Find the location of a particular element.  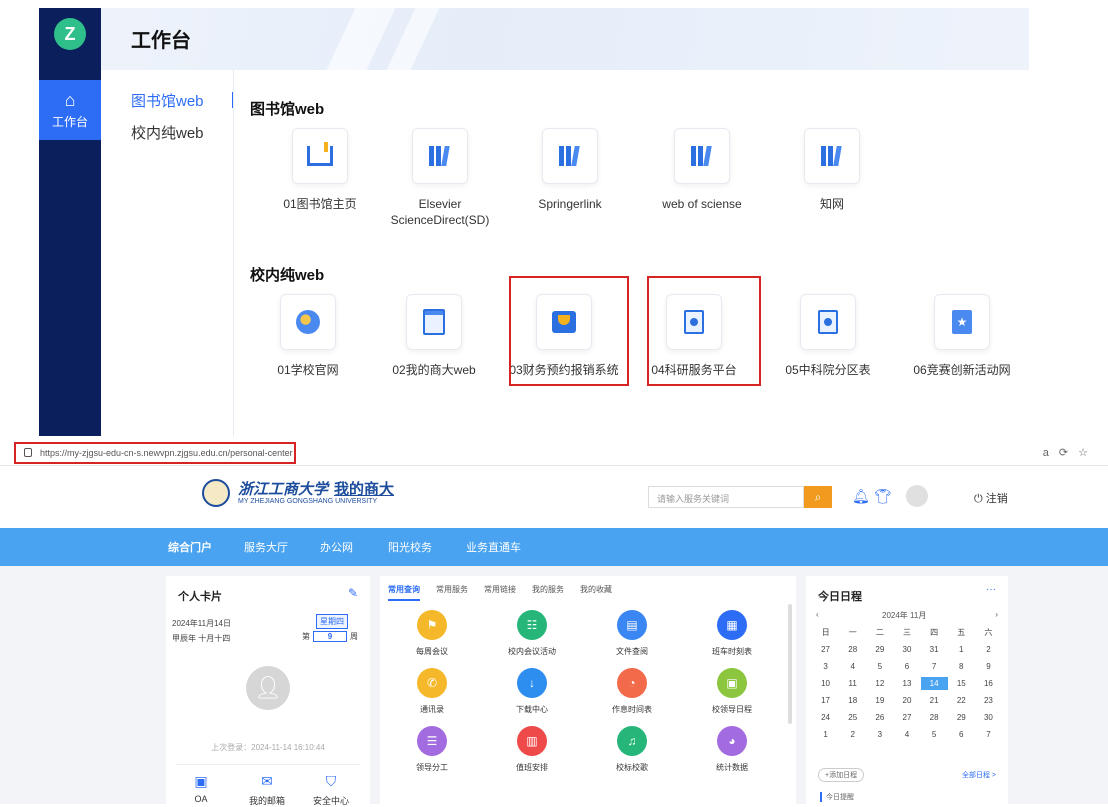

calendar-day: 22 is located at coordinates (961, 700).